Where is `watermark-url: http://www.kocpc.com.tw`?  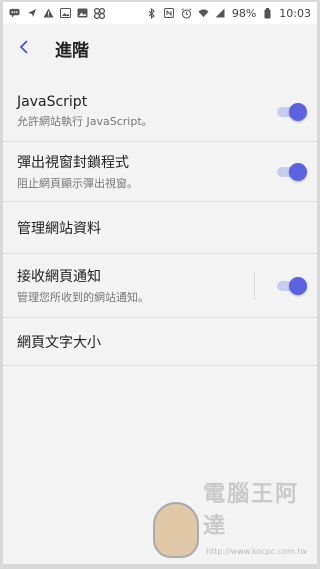 watermark-url: http://www.kocpc.com.tw is located at coordinates (256, 551).